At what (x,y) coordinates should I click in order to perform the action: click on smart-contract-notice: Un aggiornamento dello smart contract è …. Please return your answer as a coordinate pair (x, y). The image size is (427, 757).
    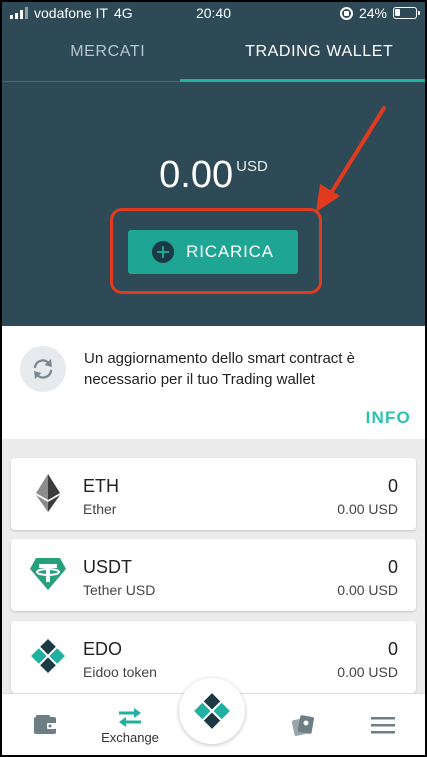
    Looking at the image, I should click on (213, 382).